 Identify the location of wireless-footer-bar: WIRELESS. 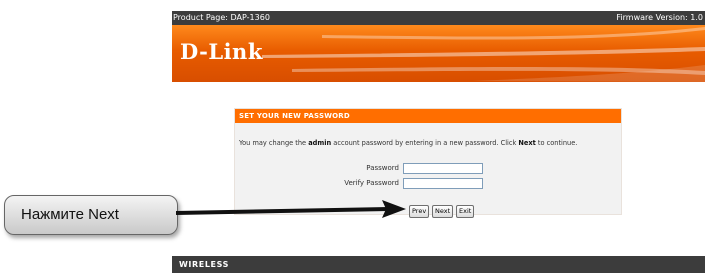
(438, 264).